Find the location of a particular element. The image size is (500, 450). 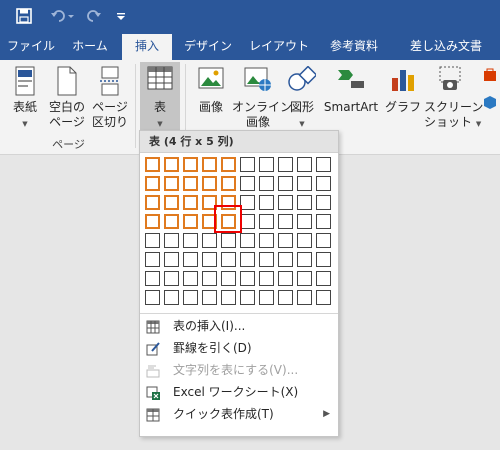

table-button: 表 ▼ is located at coordinates (160, 97).